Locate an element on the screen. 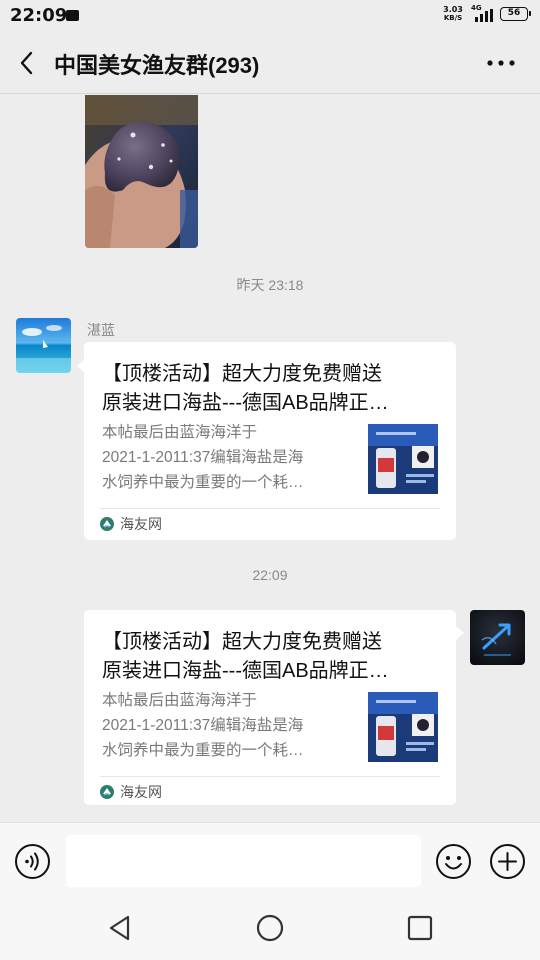  battery-icon: 56 is located at coordinates (515, 14).